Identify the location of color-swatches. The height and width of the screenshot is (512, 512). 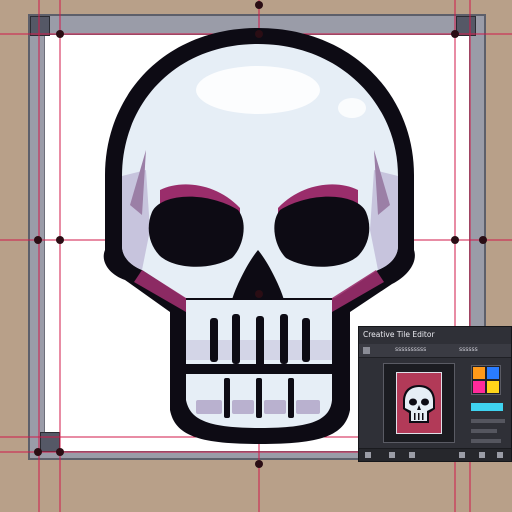
(486, 380).